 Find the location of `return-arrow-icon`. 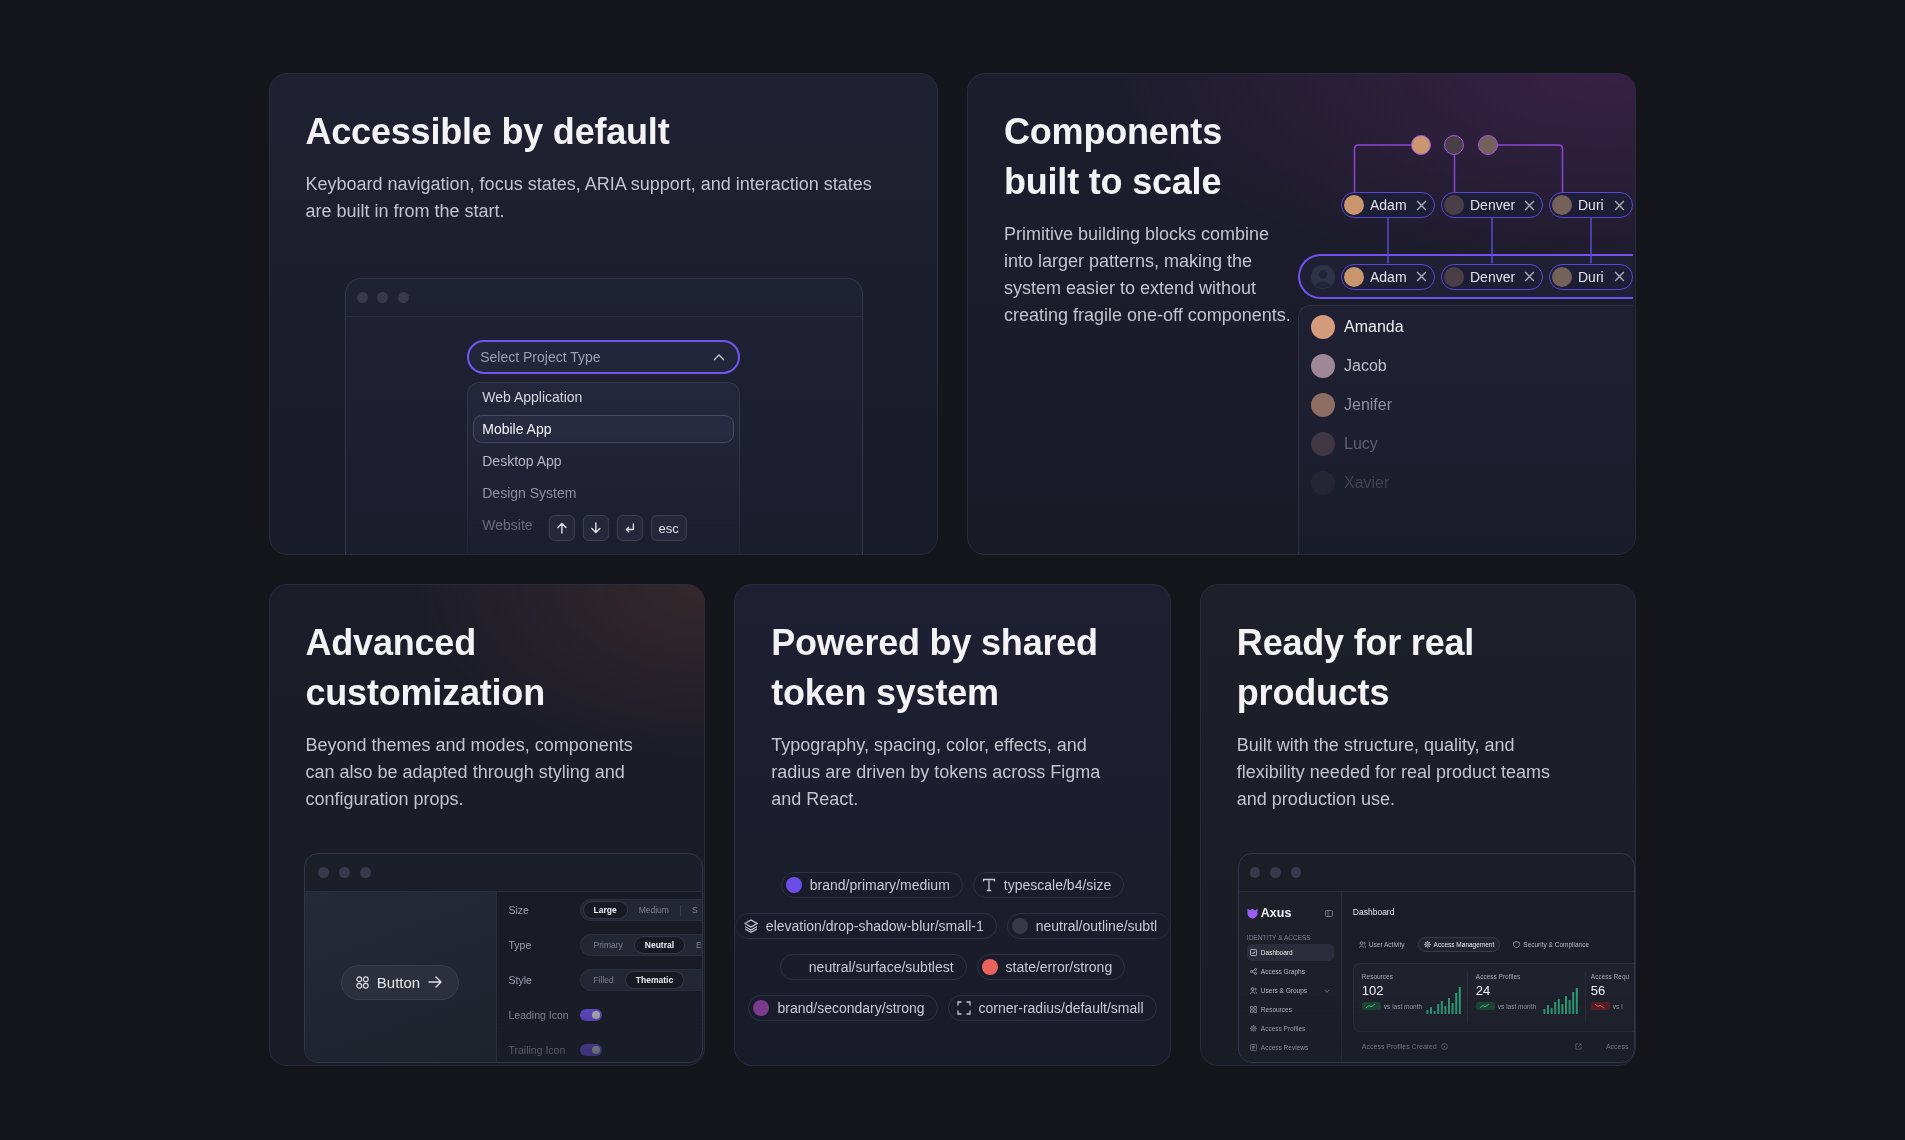

return-arrow-icon is located at coordinates (629, 528).